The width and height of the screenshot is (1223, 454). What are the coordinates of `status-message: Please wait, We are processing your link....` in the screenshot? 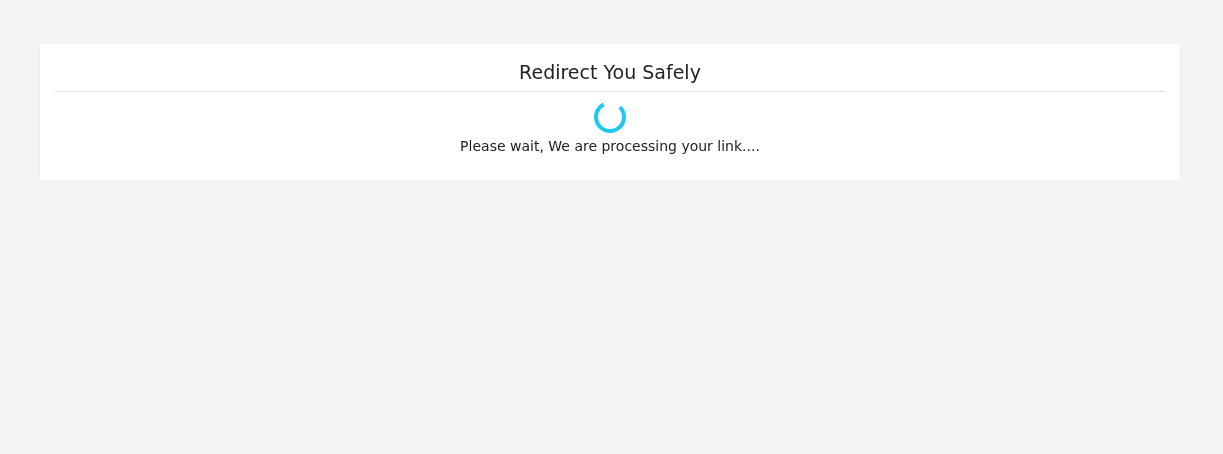 It's located at (610, 146).